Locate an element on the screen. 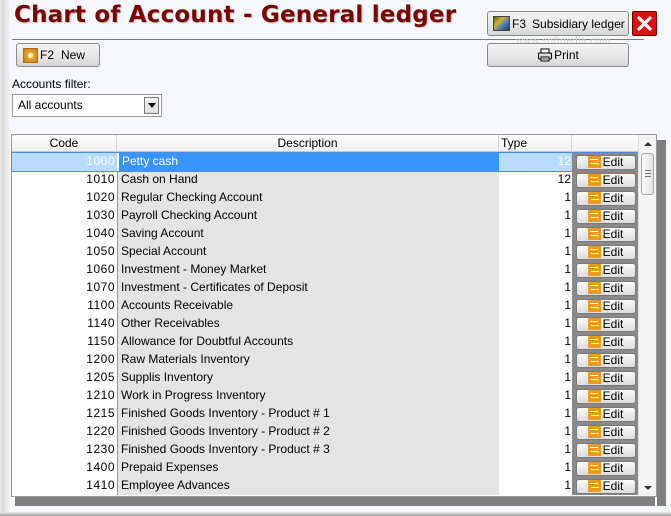  table-row: 1060 Investment - Money Market 1 Edit is located at coordinates (325, 270).